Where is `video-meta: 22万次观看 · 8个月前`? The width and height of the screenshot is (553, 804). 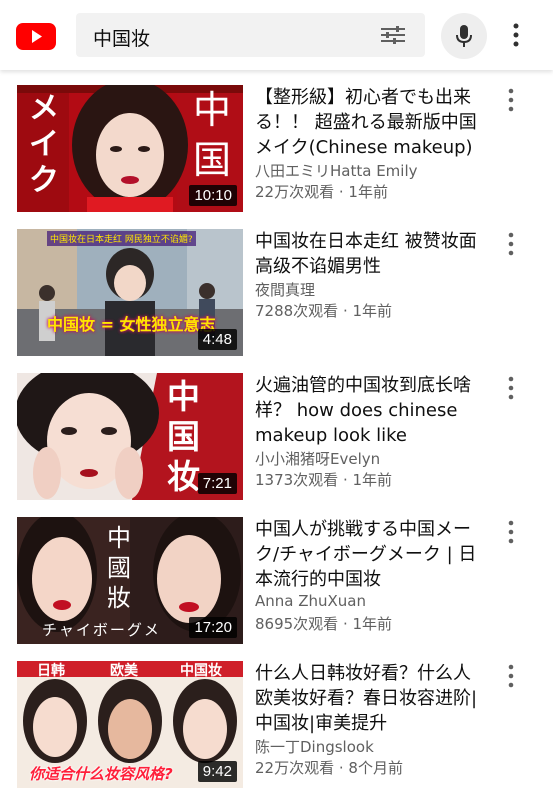
video-meta: 22万次观看 · 8个月前 is located at coordinates (365, 767).